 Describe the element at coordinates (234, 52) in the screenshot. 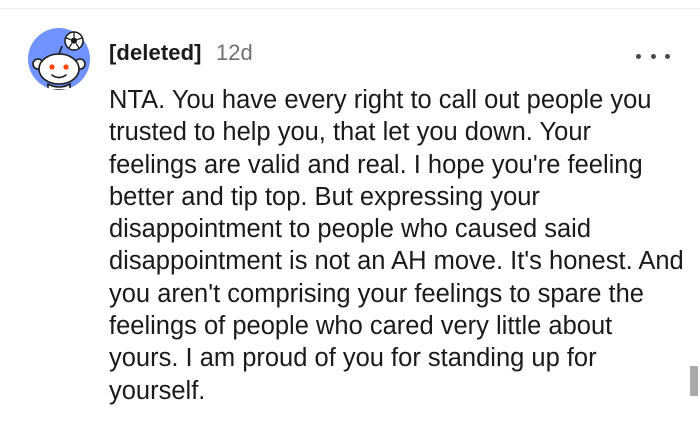

I see `timestamp: 12d` at that location.